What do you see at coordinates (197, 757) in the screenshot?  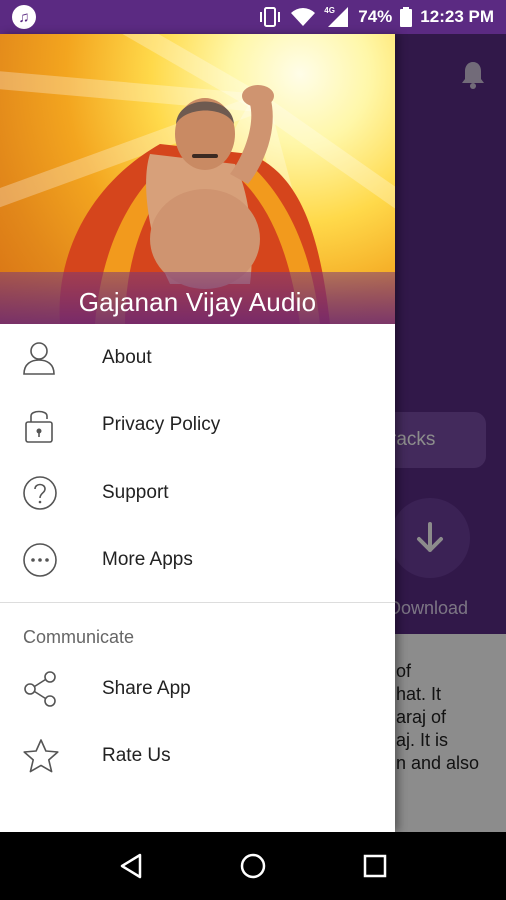 I see `menu-item-rate-us: Rate Us` at bounding box center [197, 757].